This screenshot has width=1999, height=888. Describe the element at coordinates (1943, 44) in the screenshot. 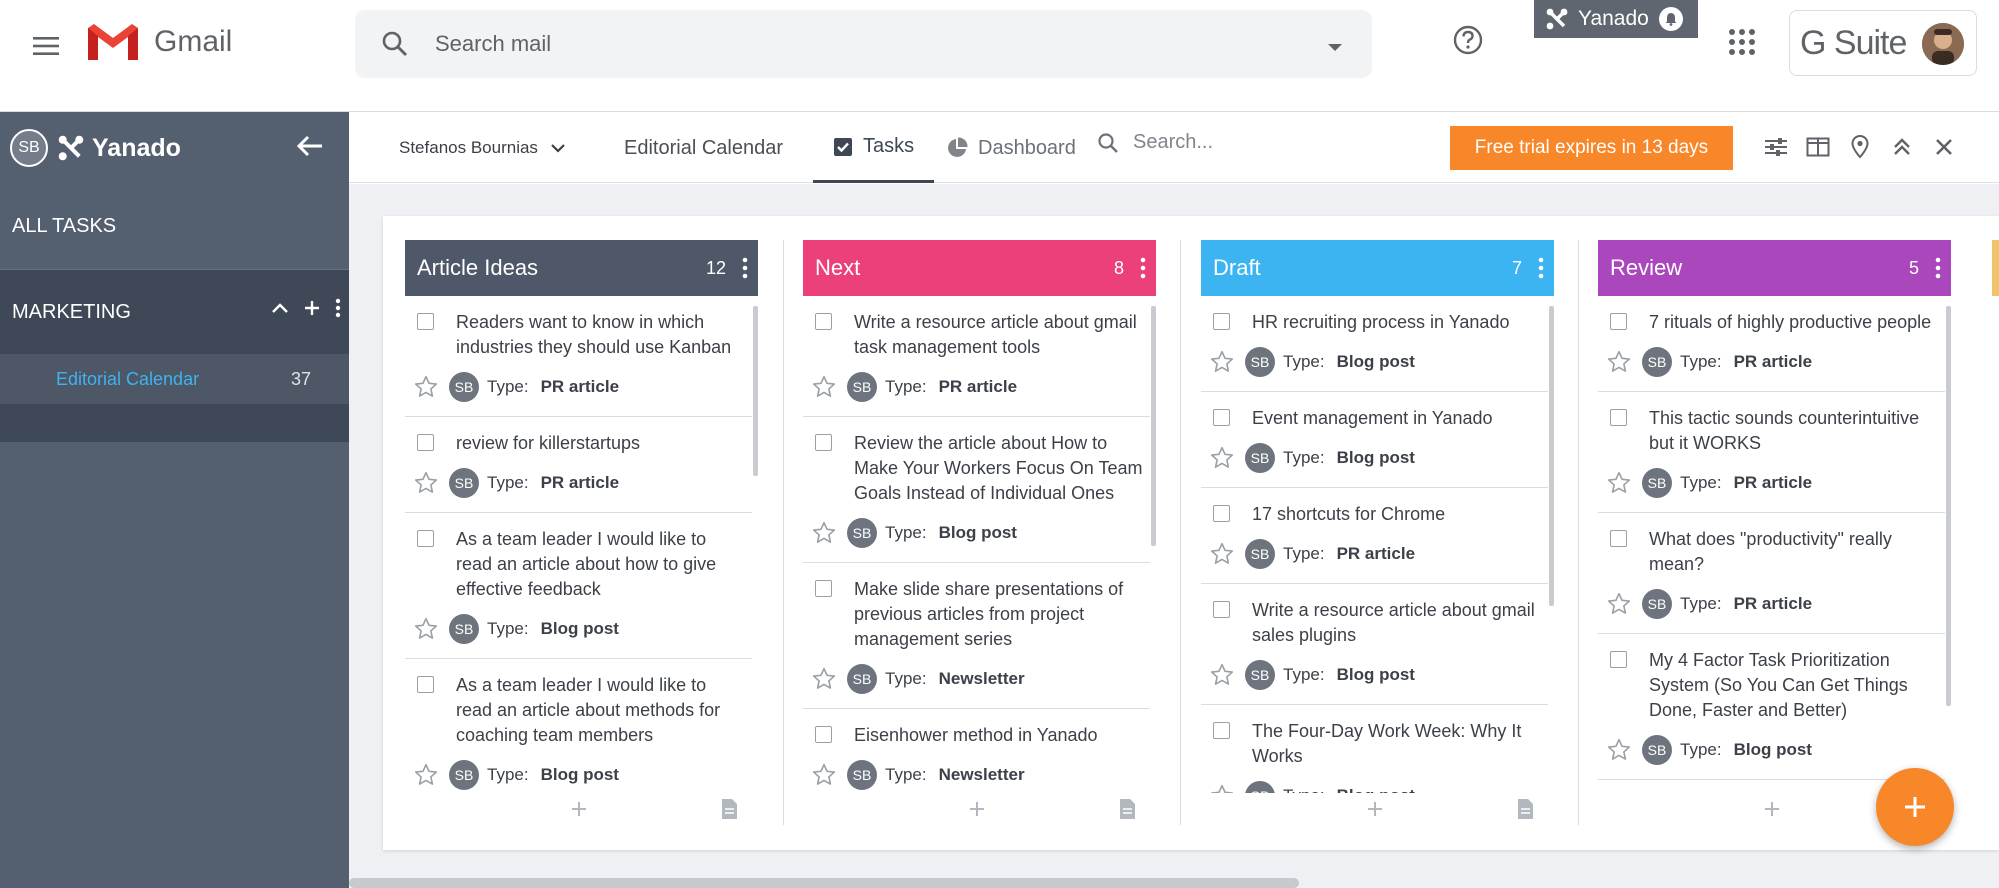

I see `account-avatar` at that location.